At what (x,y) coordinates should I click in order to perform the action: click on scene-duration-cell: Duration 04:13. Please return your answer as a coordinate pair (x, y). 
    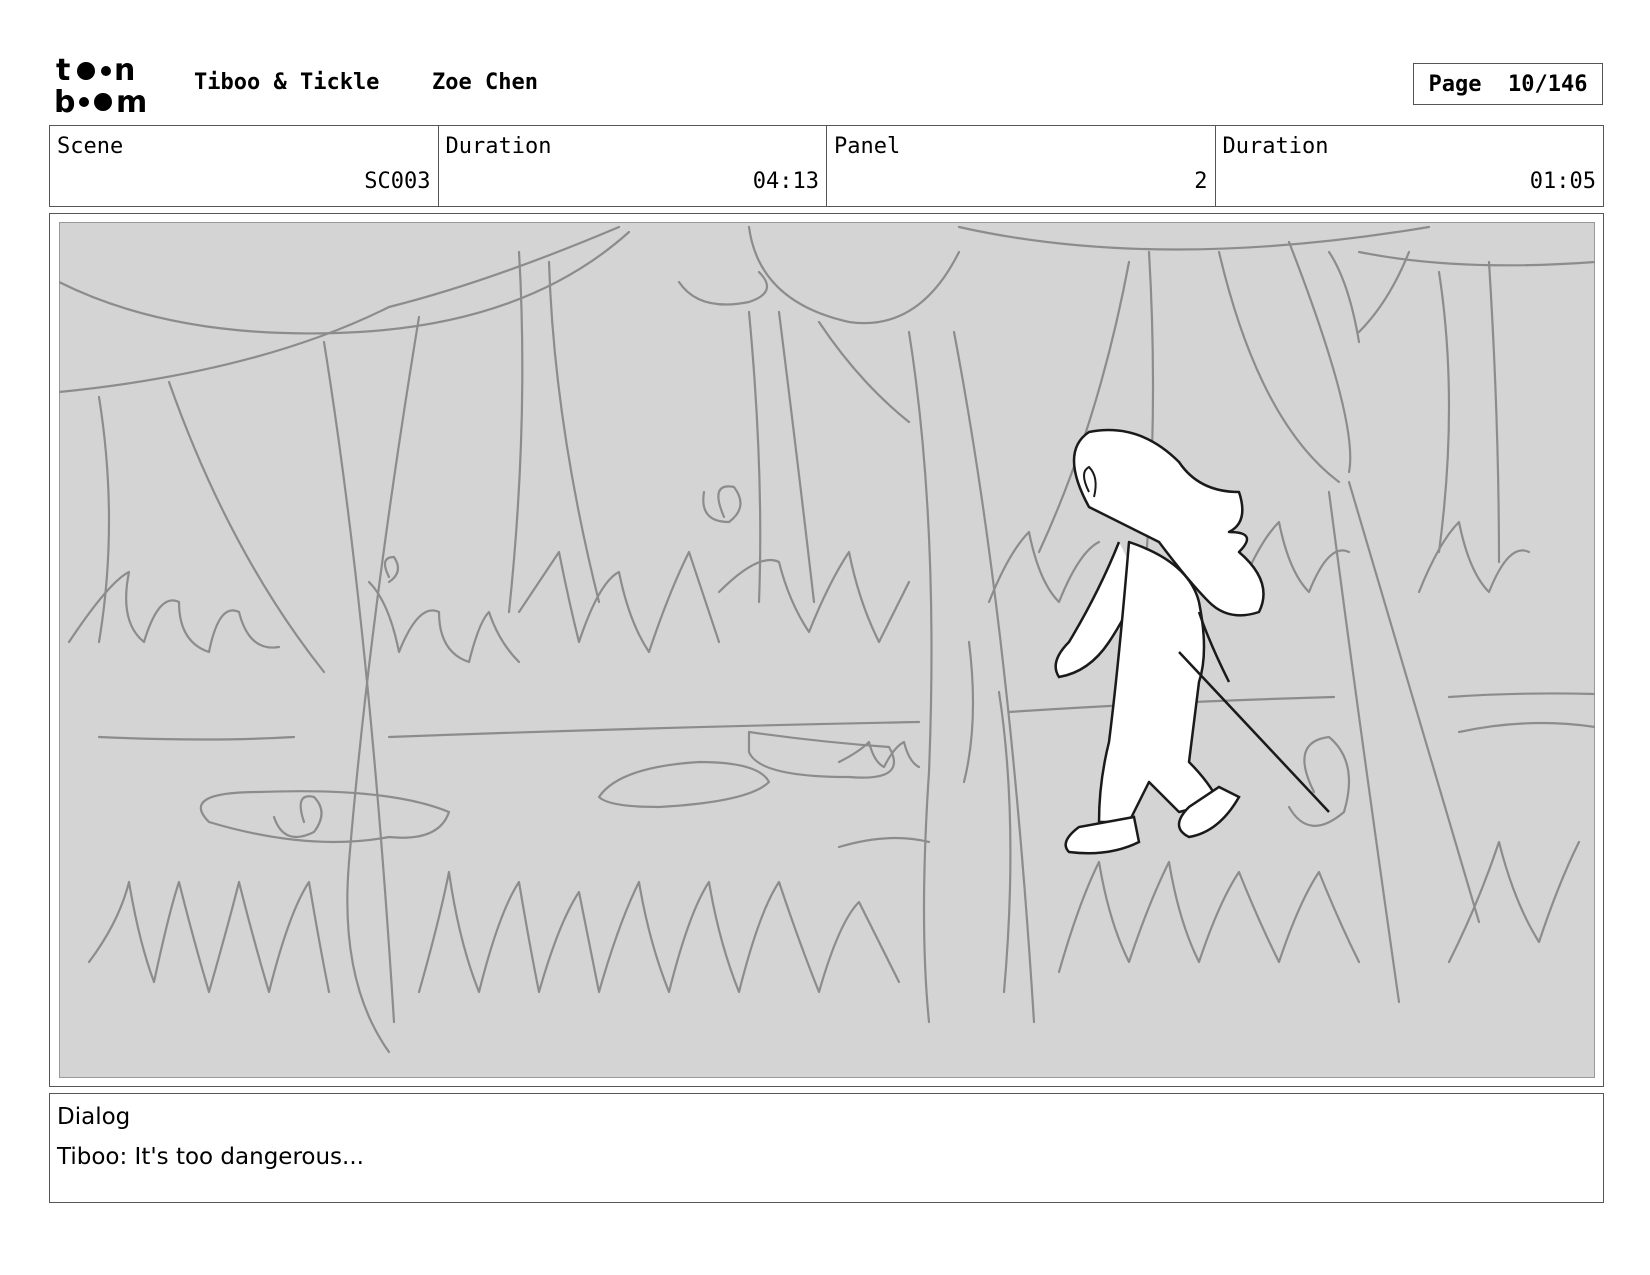
    Looking at the image, I should click on (633, 166).